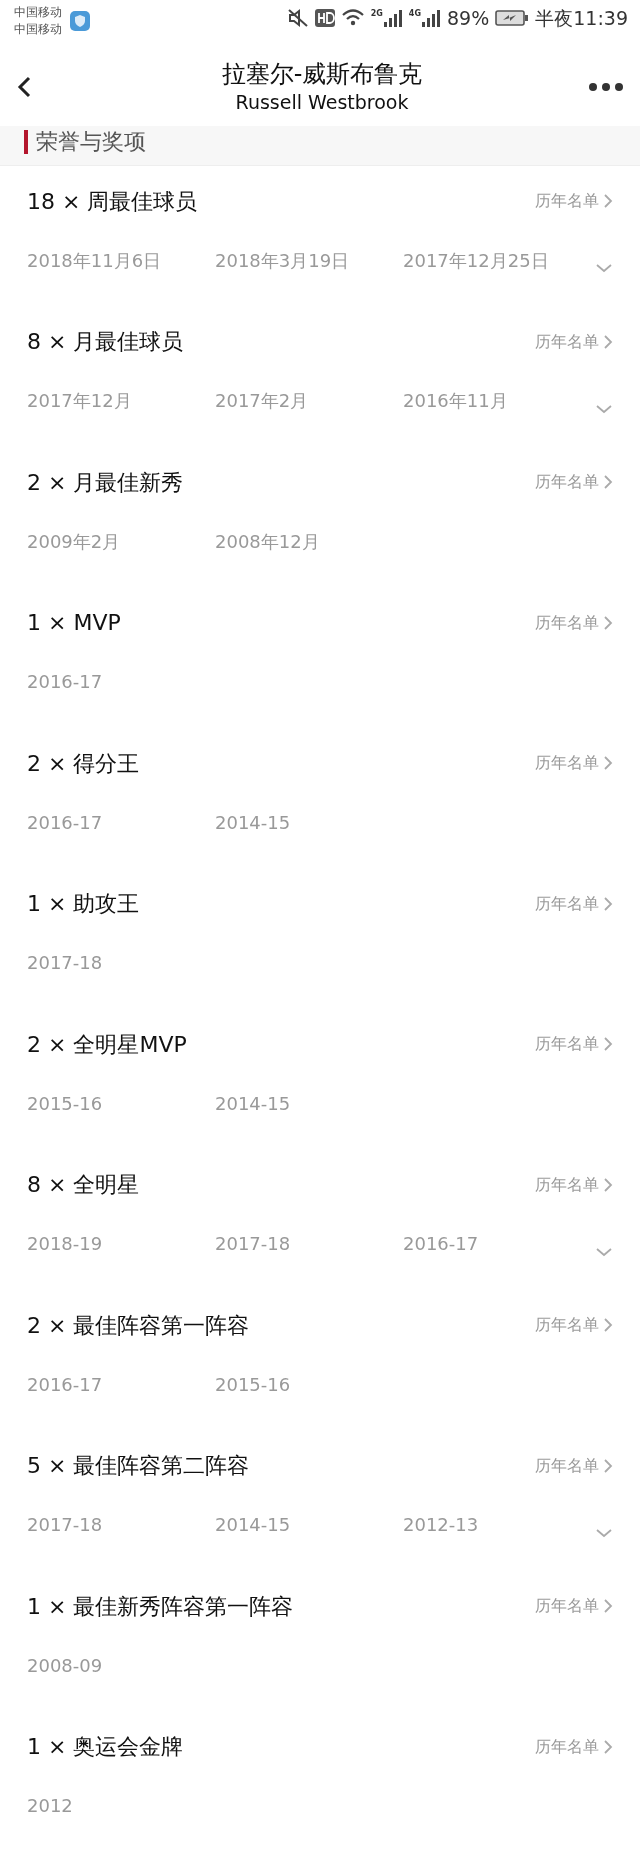 The height and width of the screenshot is (1852, 640). I want to click on award-date: 2012-13, so click(441, 1525).